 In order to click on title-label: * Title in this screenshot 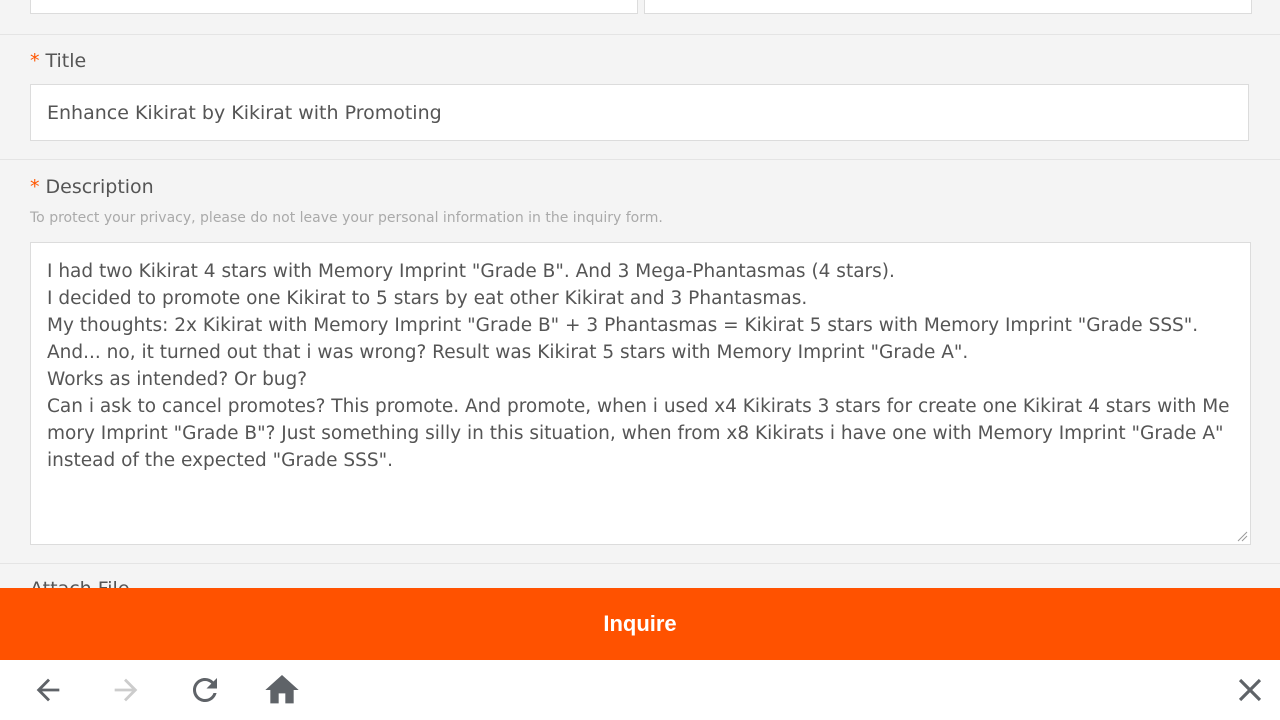, I will do `click(58, 61)`.